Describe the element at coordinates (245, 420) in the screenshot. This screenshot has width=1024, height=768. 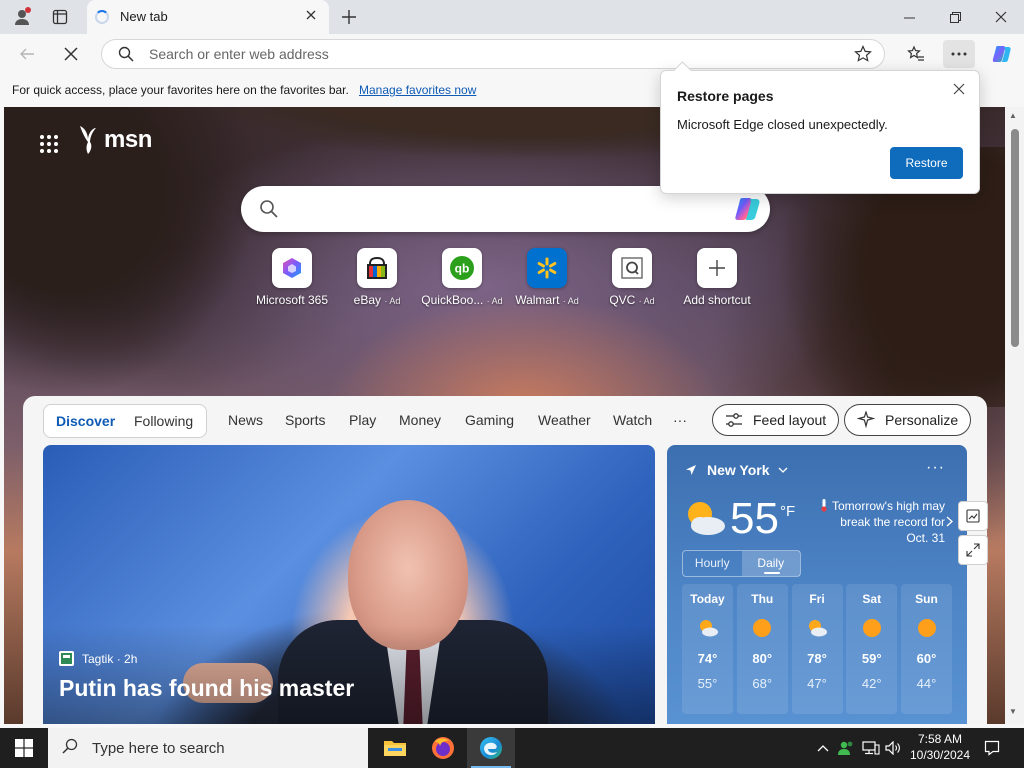
I see `nav-news: News` at that location.